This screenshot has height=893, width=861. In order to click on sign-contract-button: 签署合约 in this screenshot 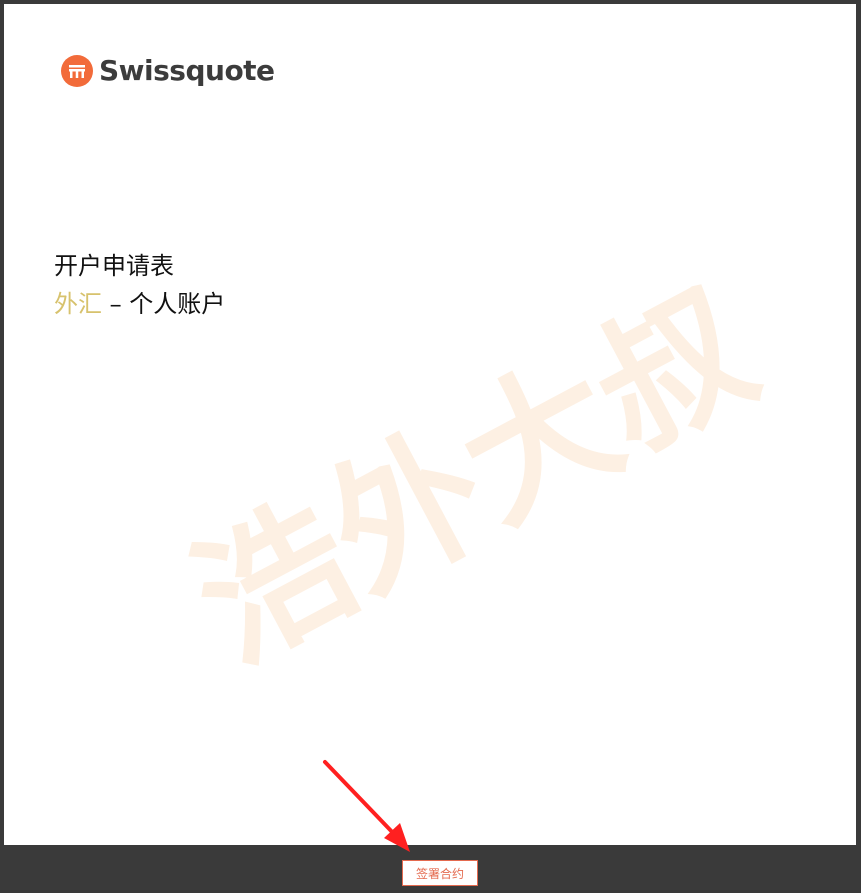, I will do `click(440, 873)`.